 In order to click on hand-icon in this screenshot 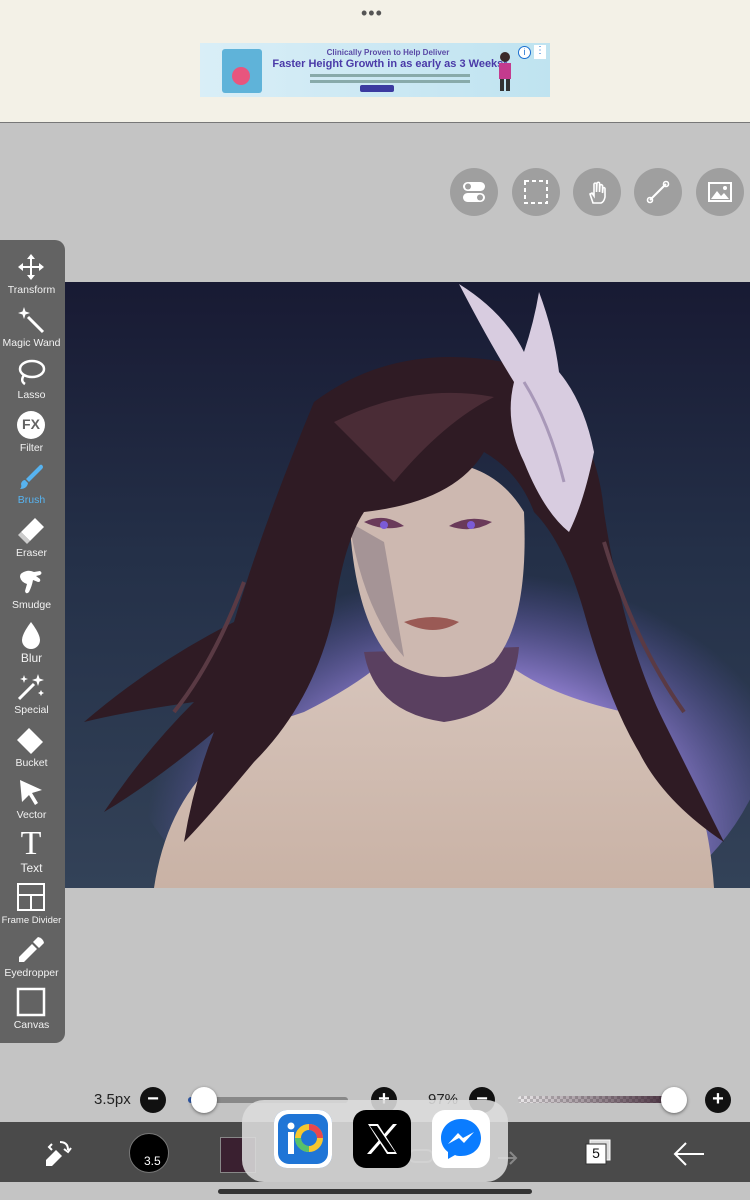, I will do `click(597, 192)`.